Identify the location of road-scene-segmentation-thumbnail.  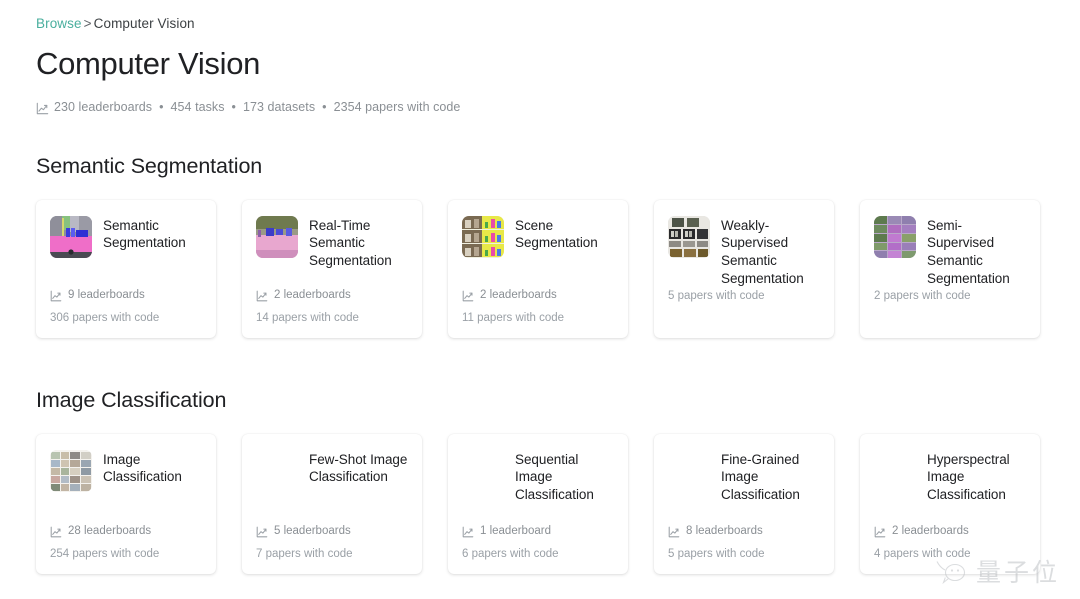
(277, 236).